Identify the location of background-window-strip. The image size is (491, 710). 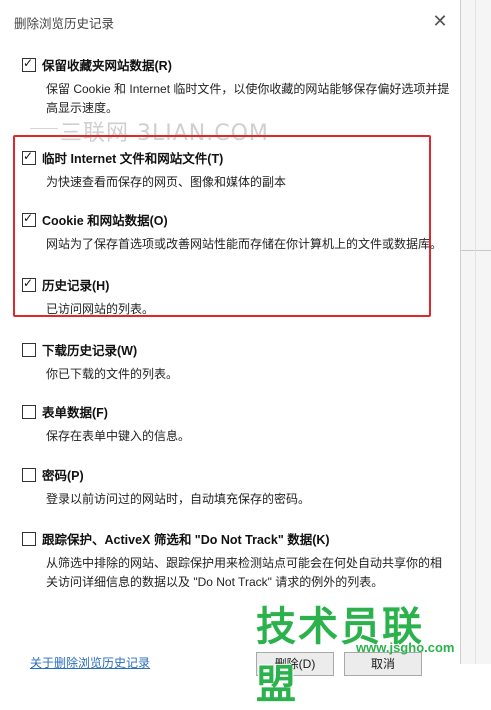
(476, 332).